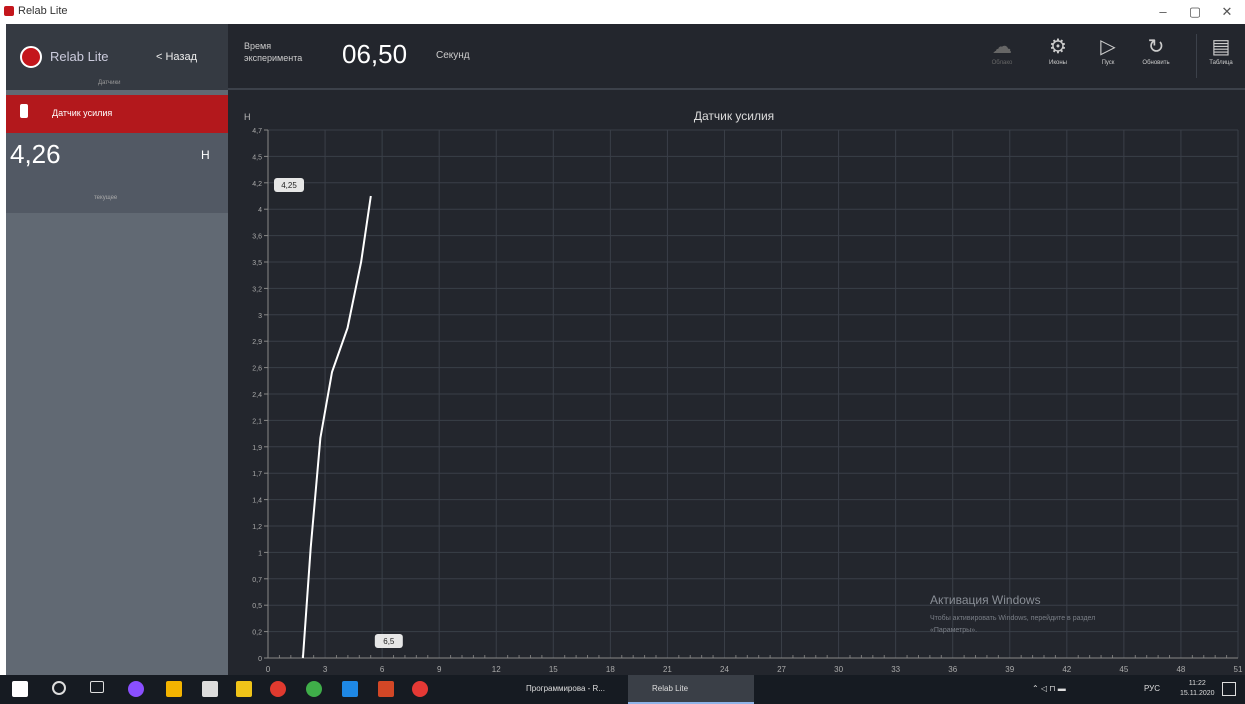  I want to click on y-tick-label: 0, so click(260, 659).